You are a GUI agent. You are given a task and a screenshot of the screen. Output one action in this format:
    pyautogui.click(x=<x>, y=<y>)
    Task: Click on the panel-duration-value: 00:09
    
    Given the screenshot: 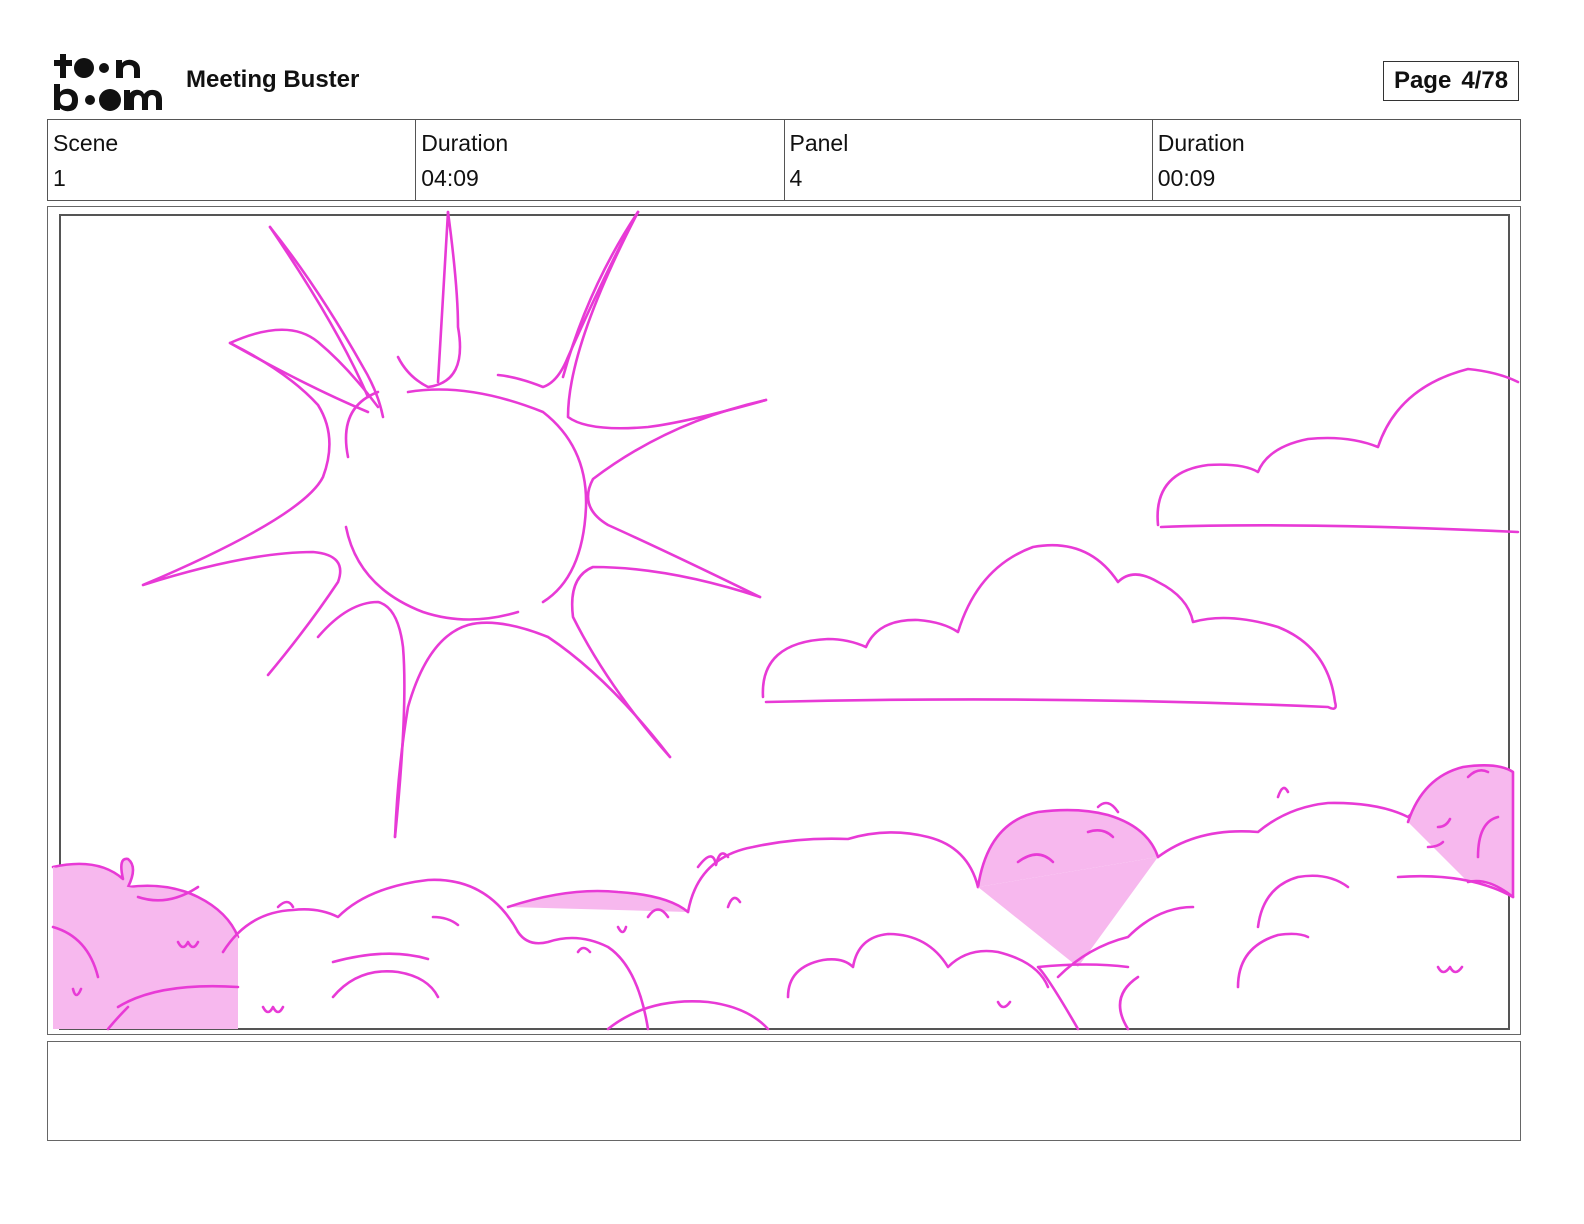 What is the action you would take?
    pyautogui.click(x=1186, y=178)
    